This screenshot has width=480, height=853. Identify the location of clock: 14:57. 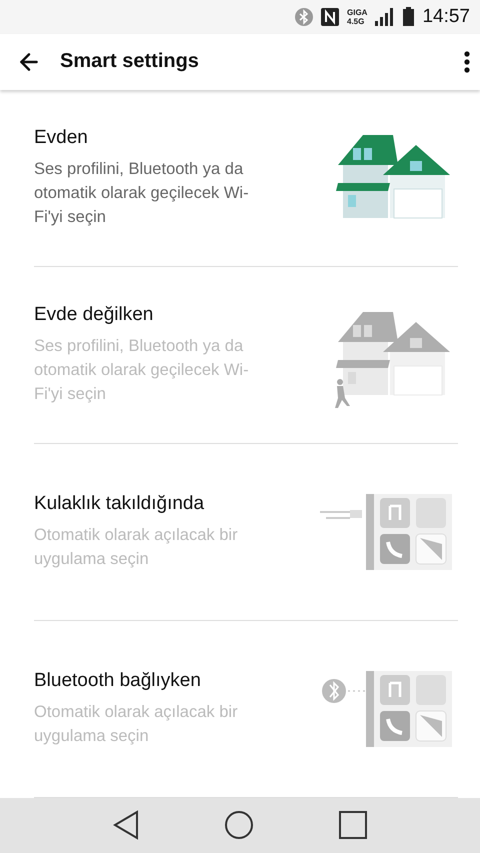
(446, 17).